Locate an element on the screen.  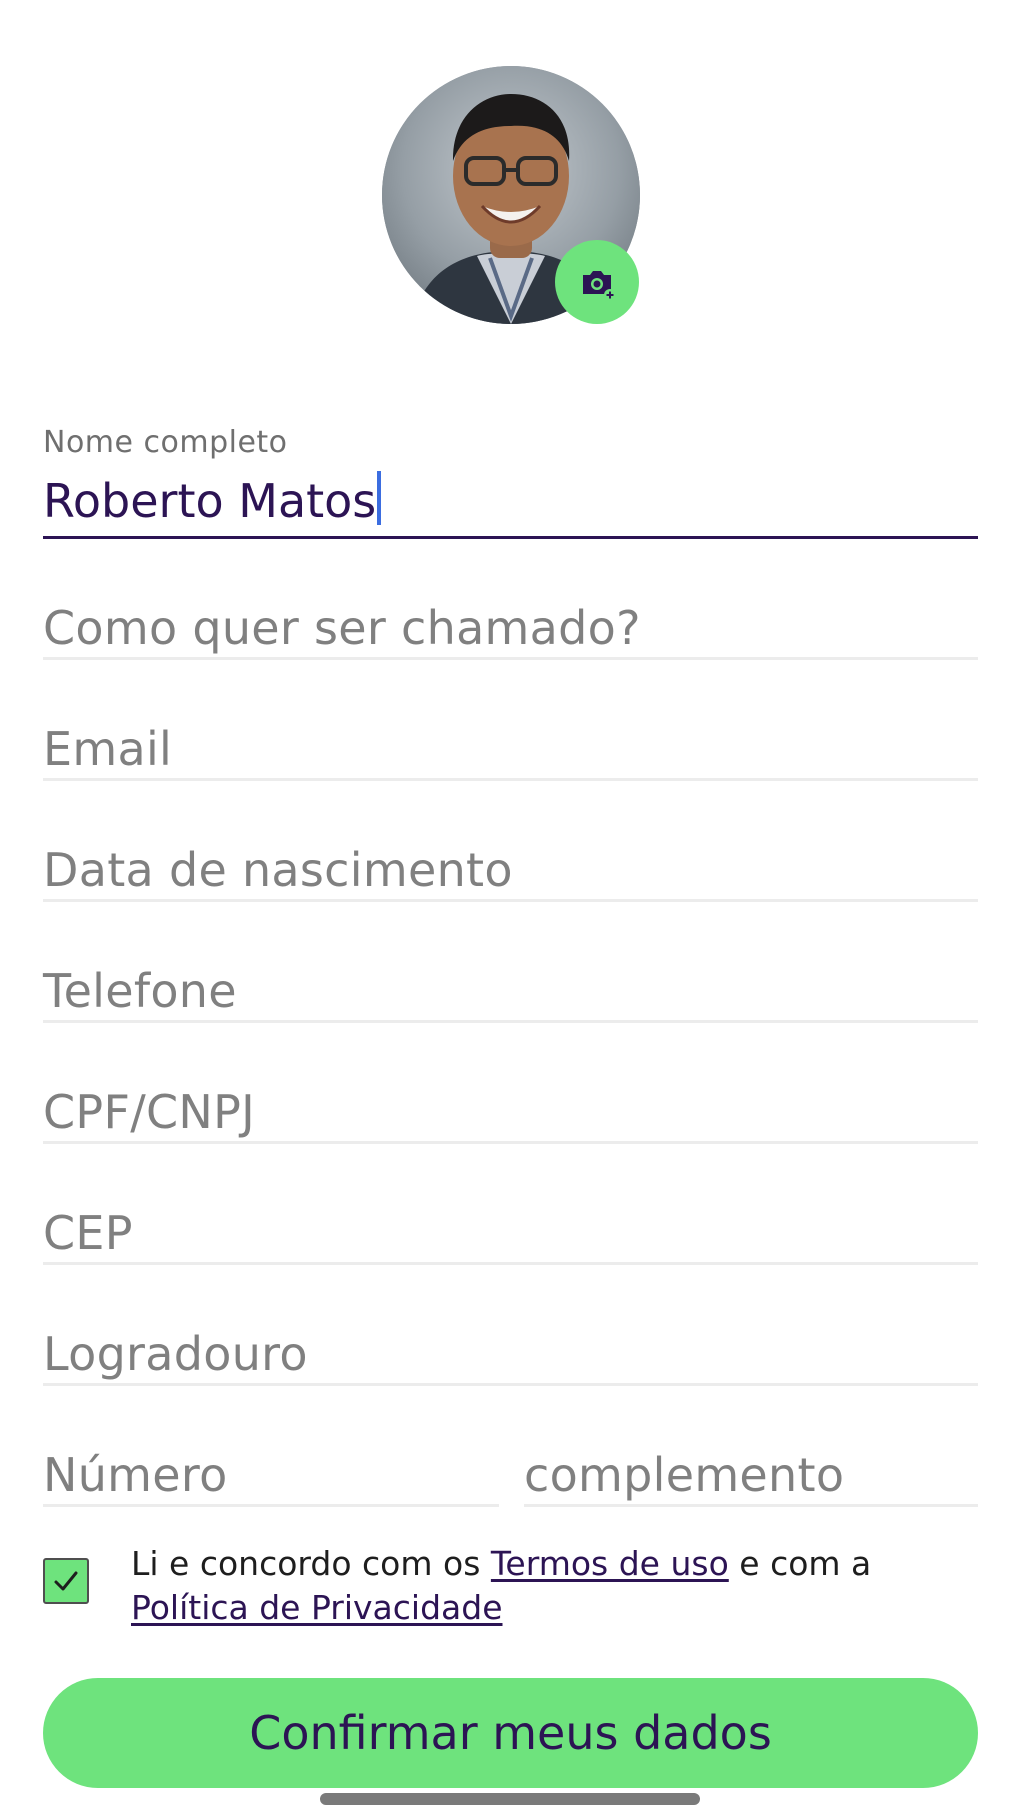
home-indicator is located at coordinates (510, 1799).